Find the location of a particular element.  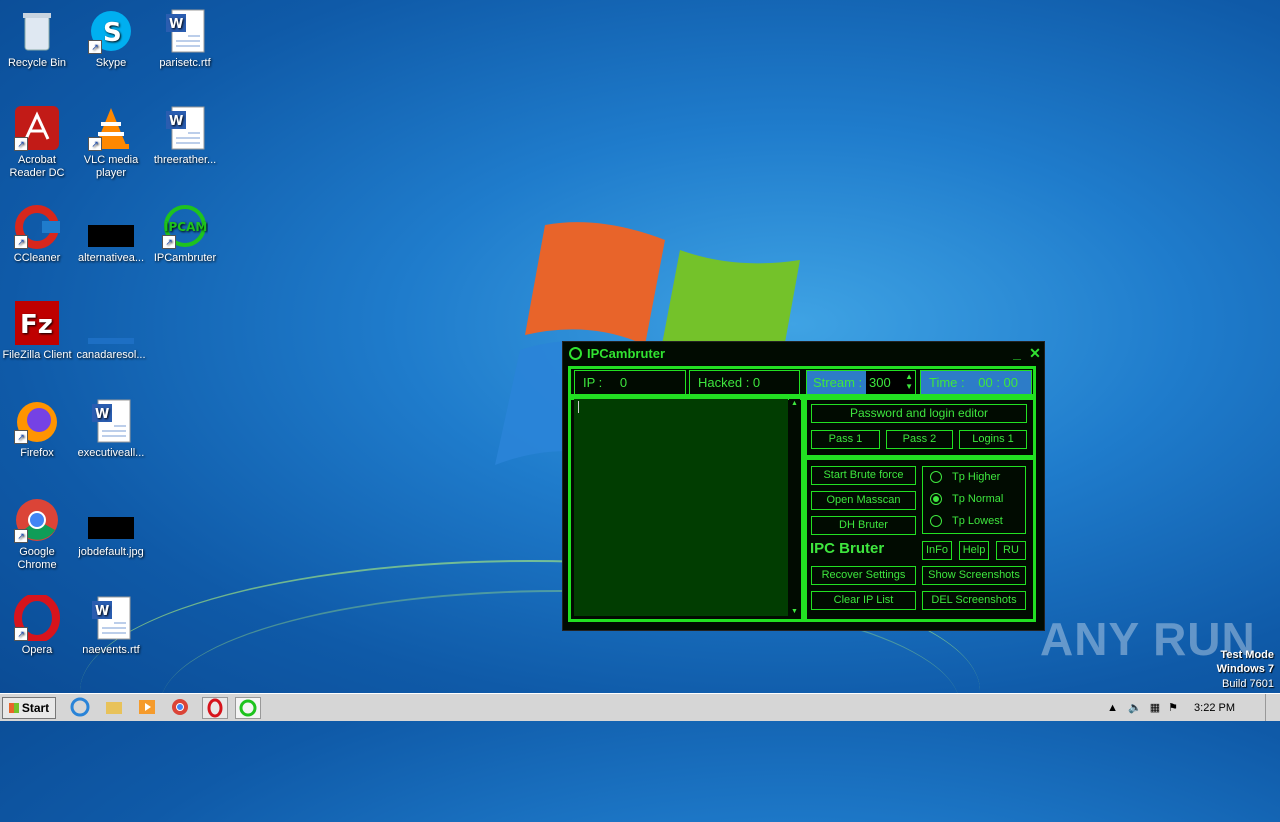

taskbar-opera-icon is located at coordinates (215, 708).